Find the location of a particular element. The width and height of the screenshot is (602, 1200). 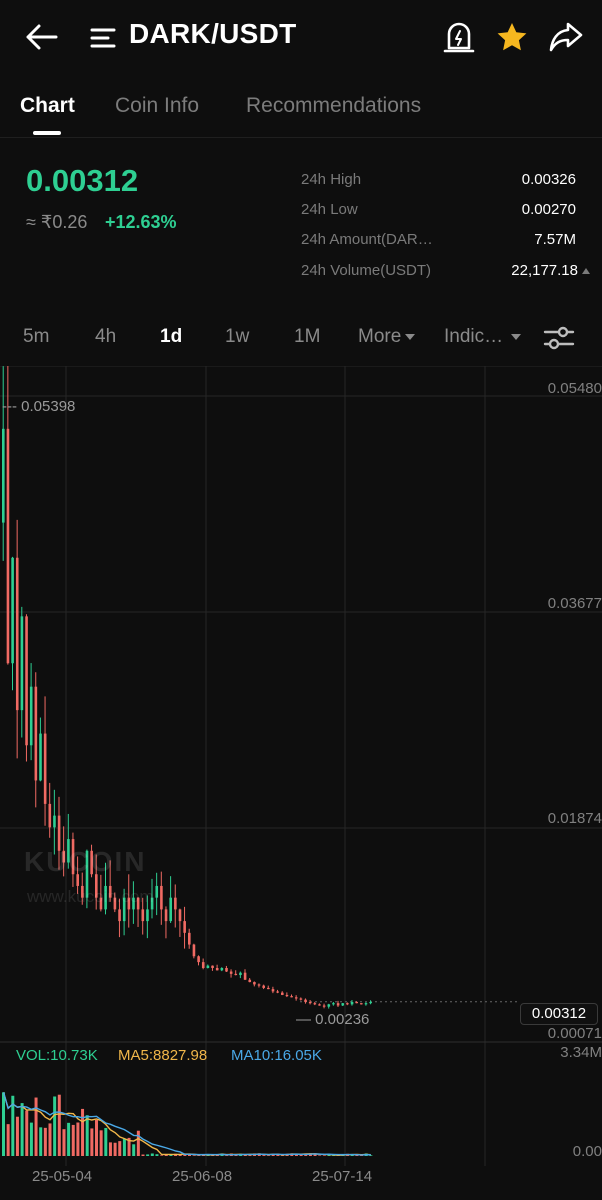

favorite-star-icon is located at coordinates (512, 37).